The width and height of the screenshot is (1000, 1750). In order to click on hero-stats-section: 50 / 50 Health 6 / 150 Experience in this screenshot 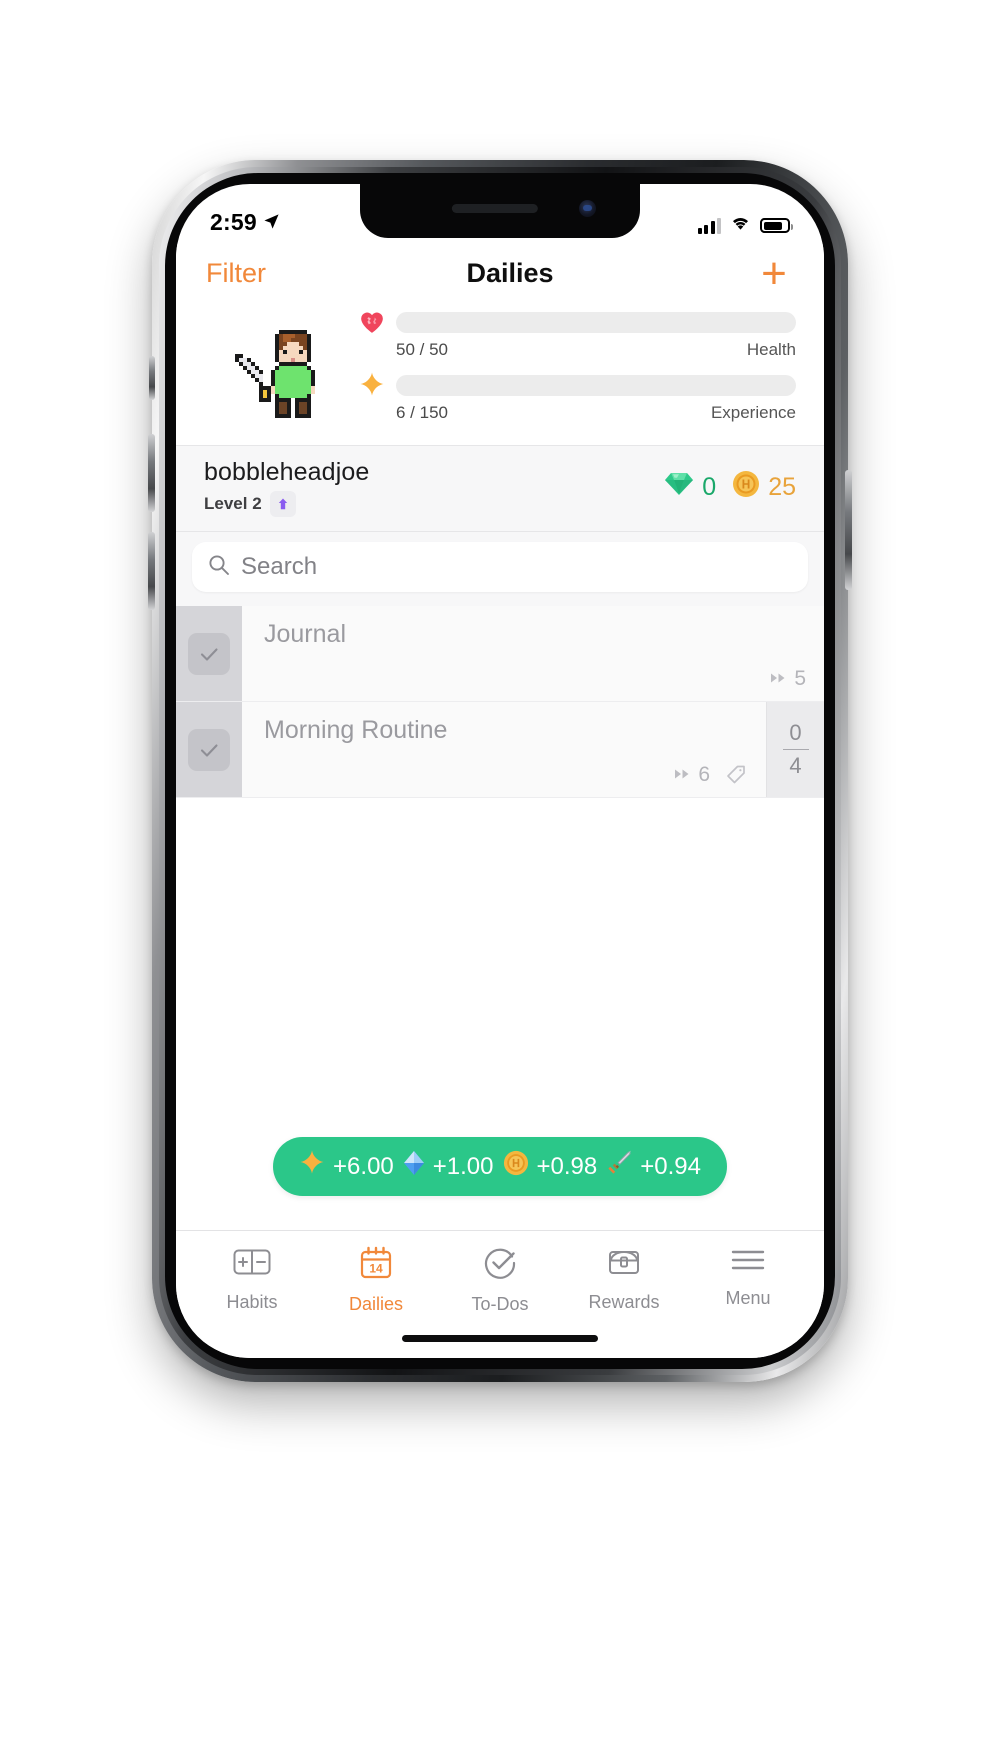, I will do `click(500, 372)`.